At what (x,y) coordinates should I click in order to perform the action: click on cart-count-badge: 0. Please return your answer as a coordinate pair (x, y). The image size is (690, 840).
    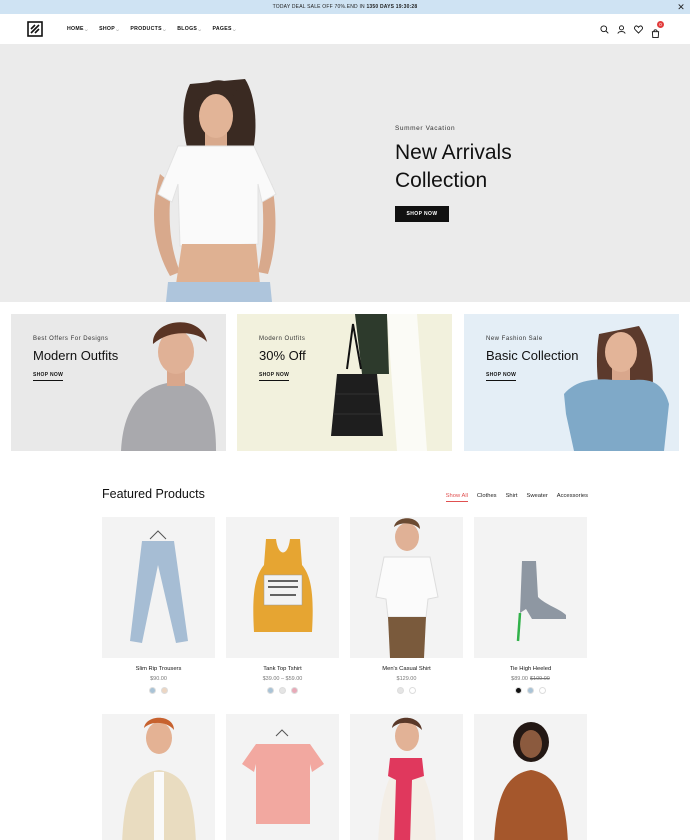
    Looking at the image, I should click on (660, 24).